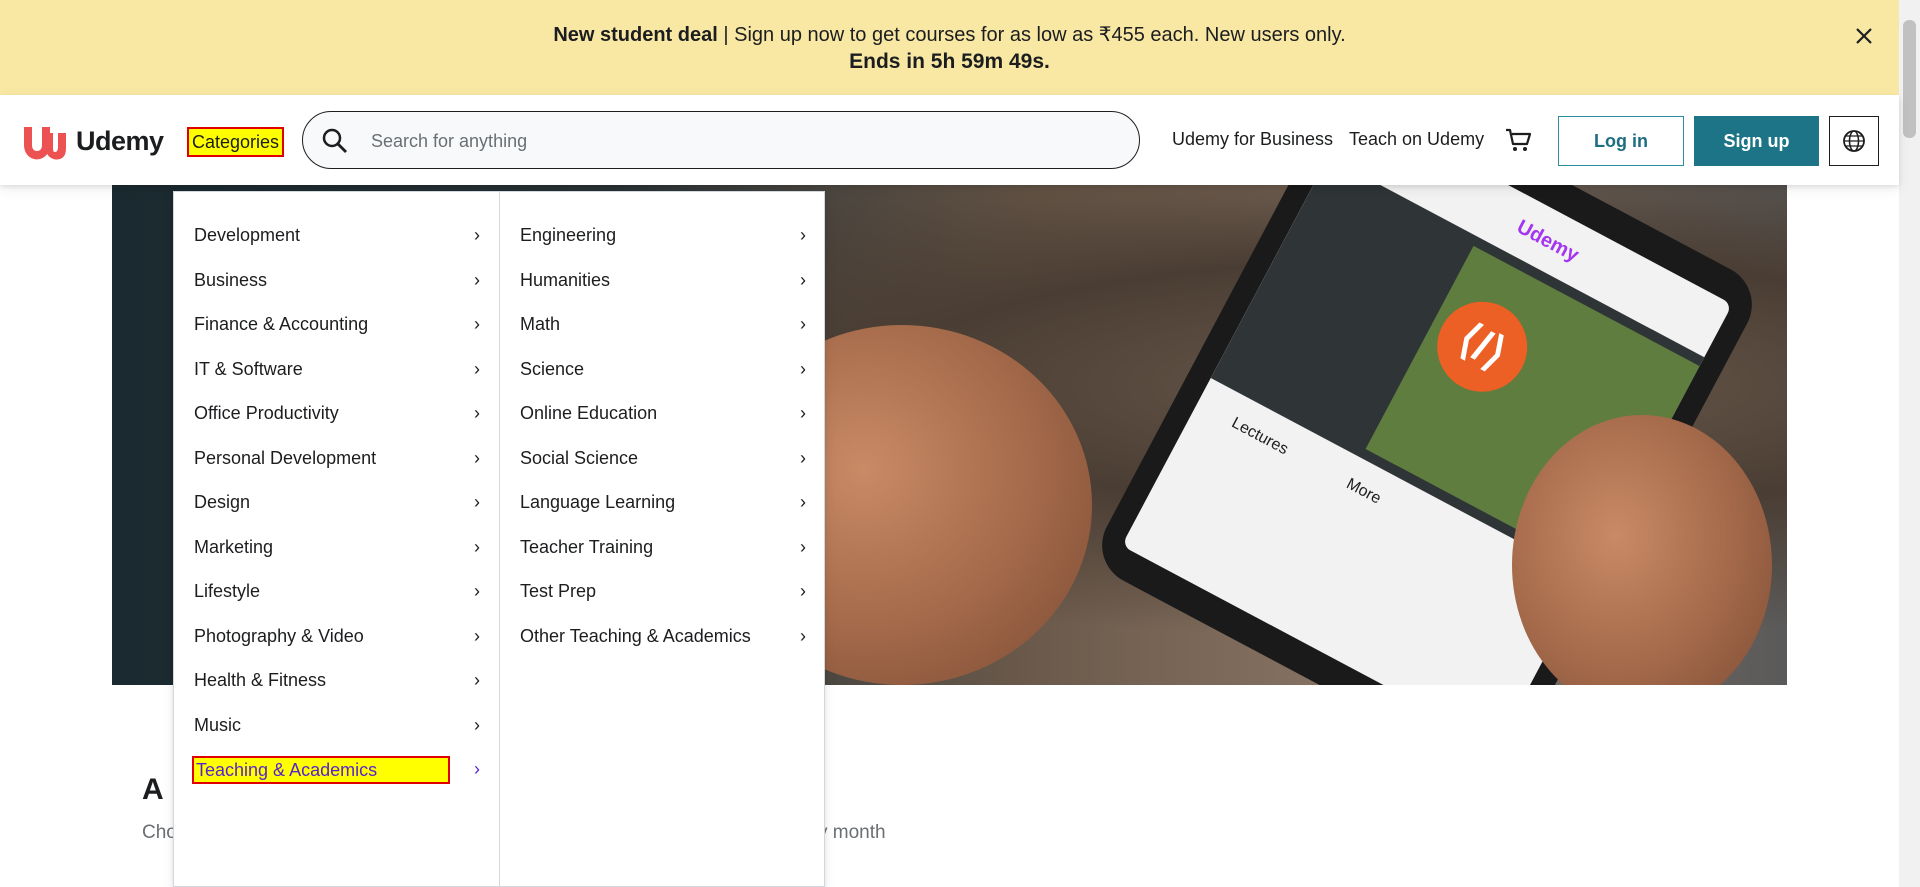 Image resolution: width=1920 pixels, height=887 pixels. Describe the element at coordinates (663, 413) in the screenshot. I see `subcategory-item-online-education: Online Education ›` at that location.